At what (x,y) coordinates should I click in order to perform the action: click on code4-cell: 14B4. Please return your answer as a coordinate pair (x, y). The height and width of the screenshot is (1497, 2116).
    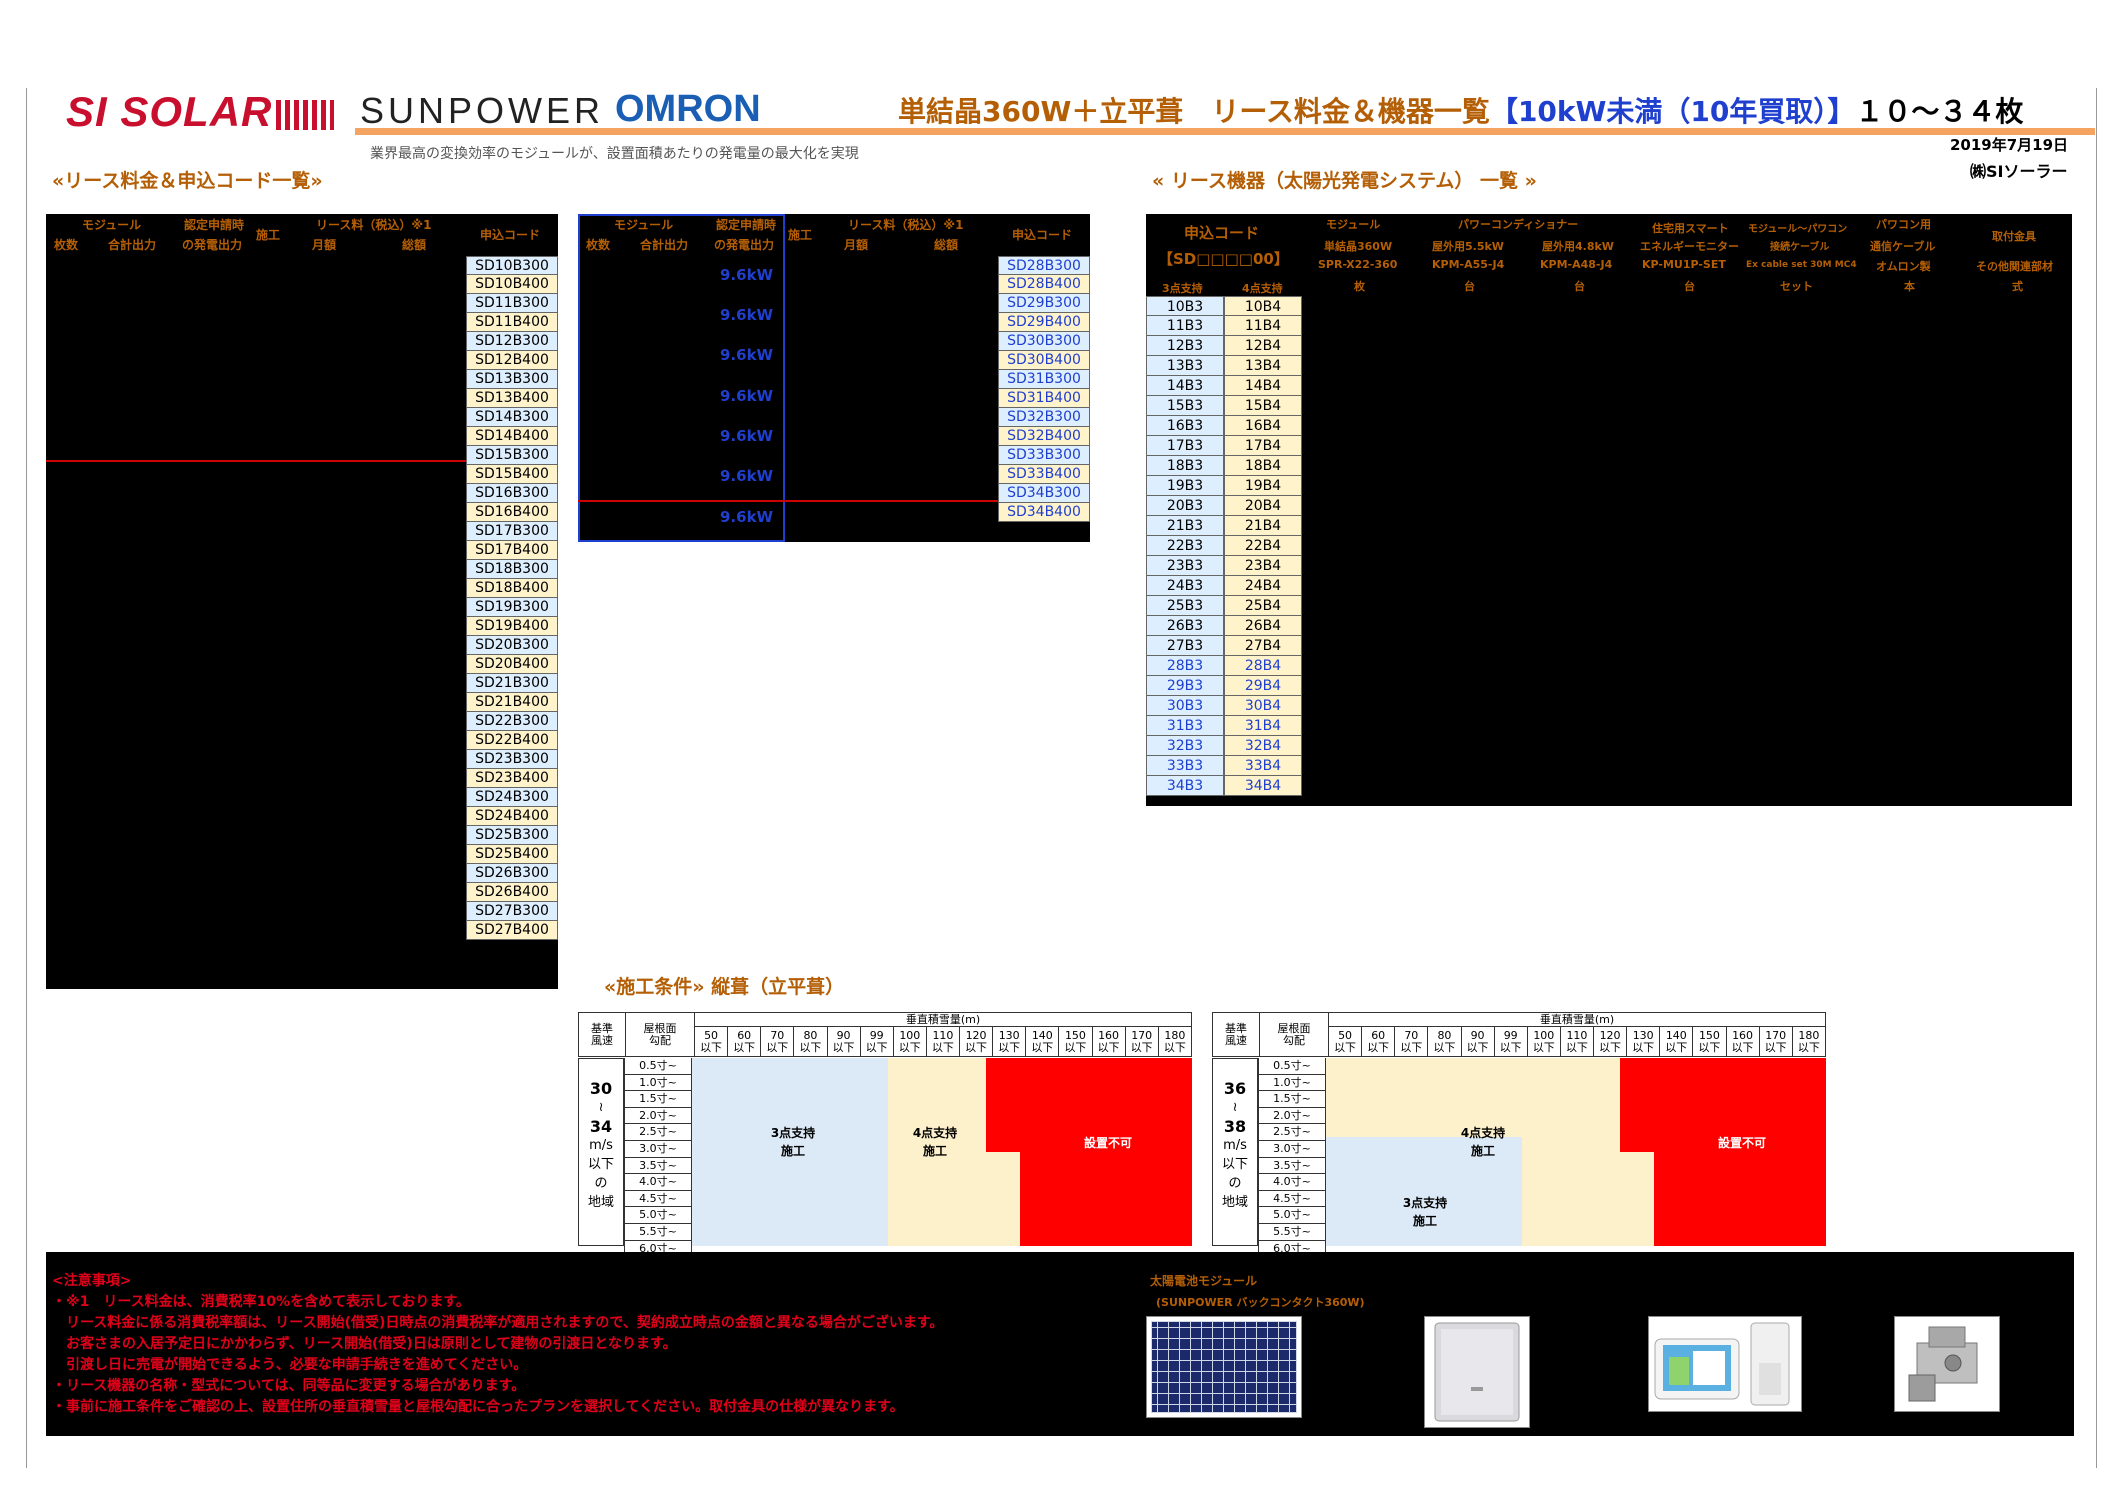
    Looking at the image, I should click on (1263, 386).